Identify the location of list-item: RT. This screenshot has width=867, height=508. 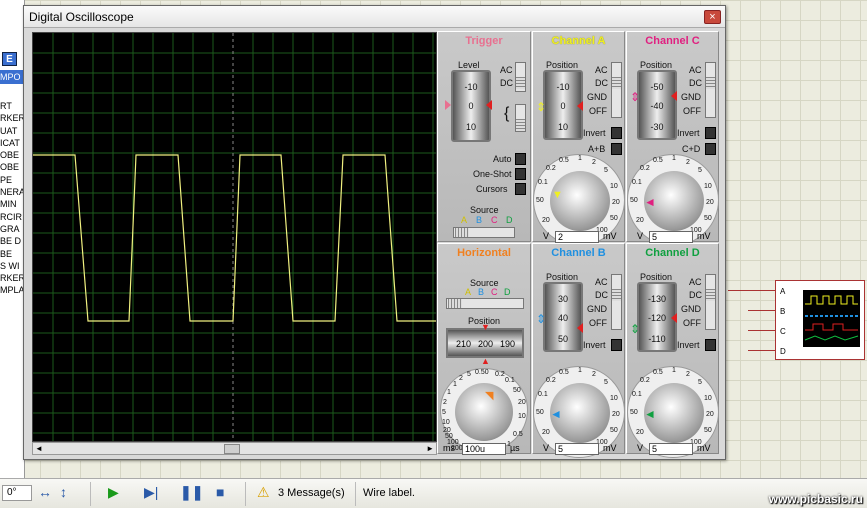
(12, 106).